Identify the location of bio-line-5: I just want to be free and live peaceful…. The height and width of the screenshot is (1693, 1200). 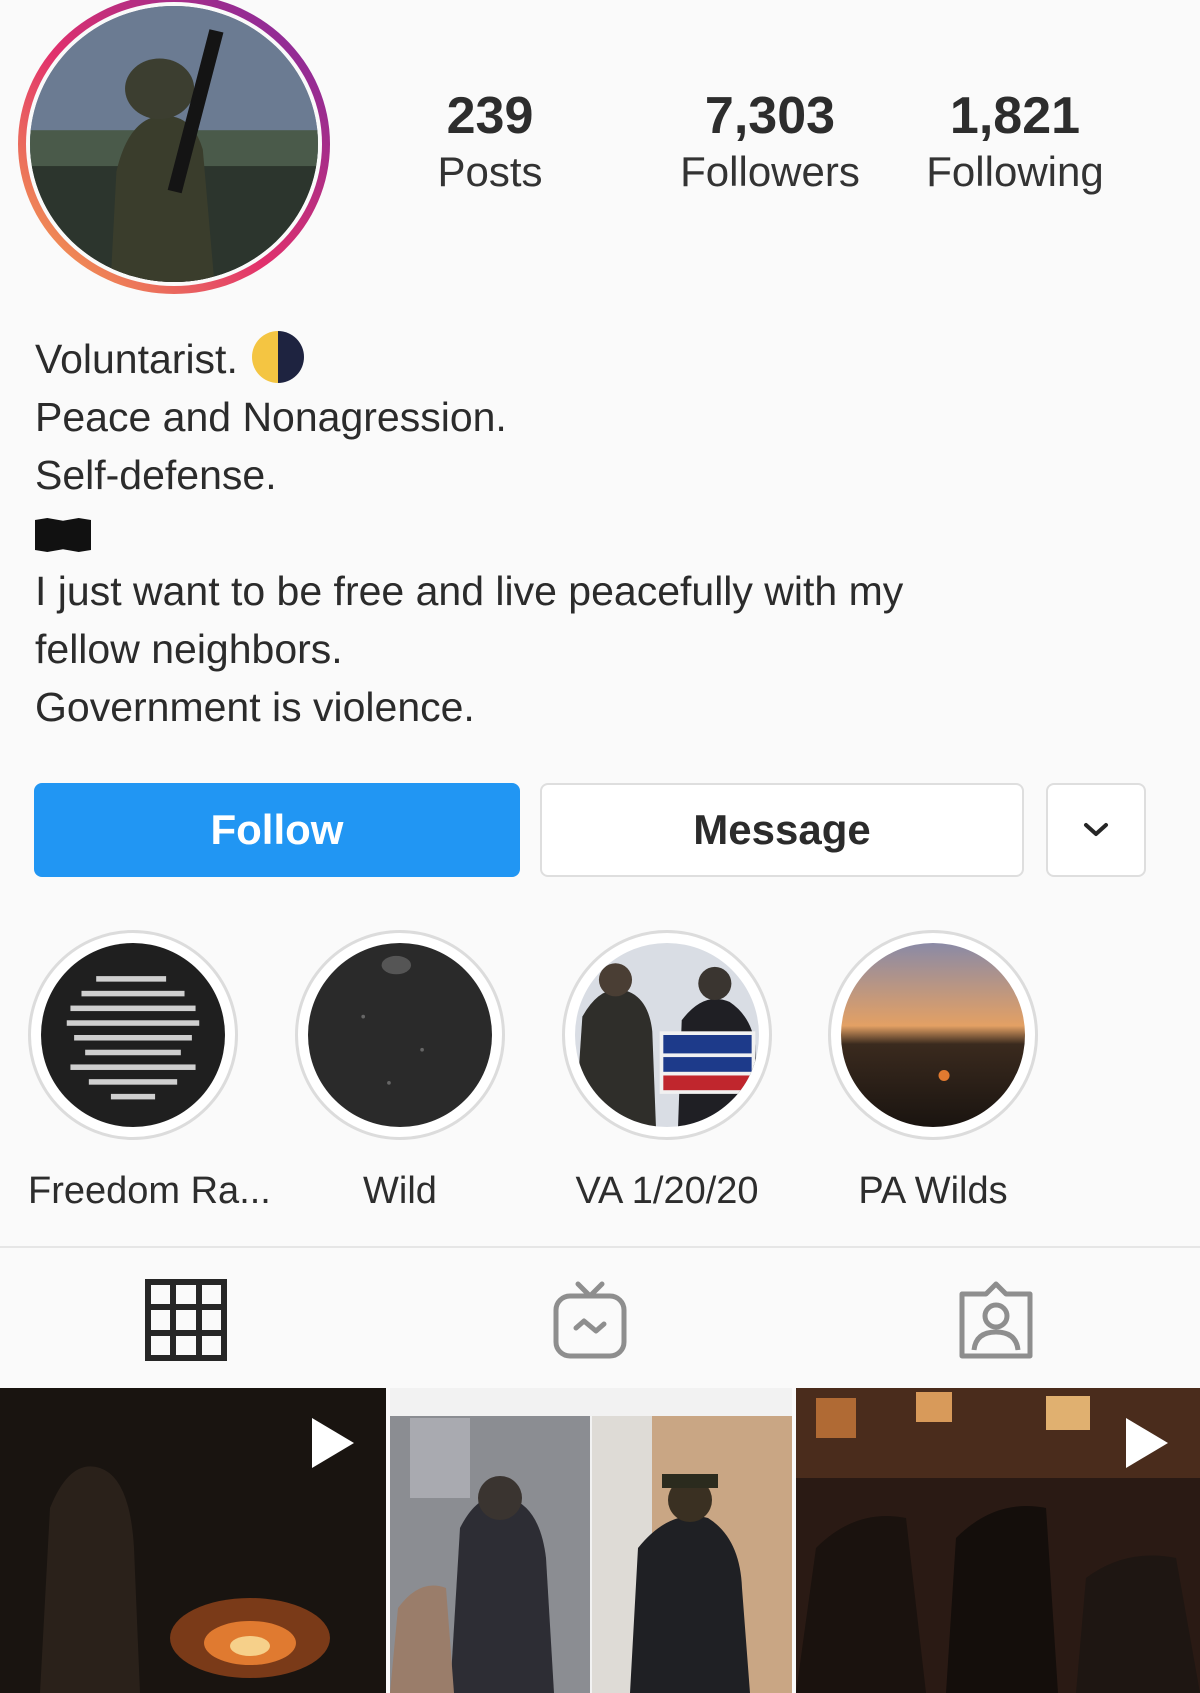
(469, 591).